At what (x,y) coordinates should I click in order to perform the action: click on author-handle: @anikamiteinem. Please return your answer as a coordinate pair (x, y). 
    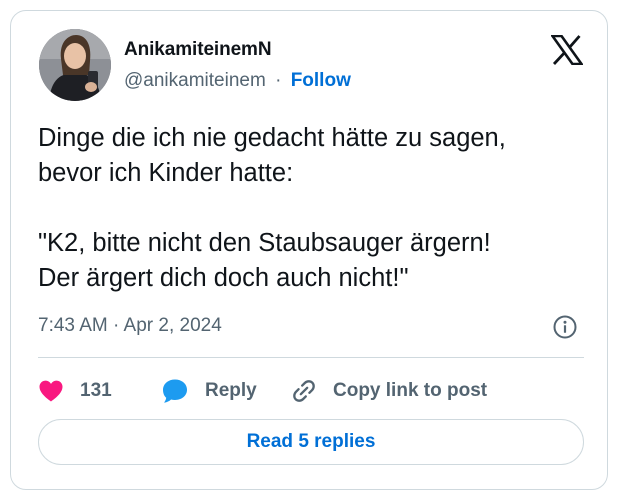
    Looking at the image, I should click on (195, 80).